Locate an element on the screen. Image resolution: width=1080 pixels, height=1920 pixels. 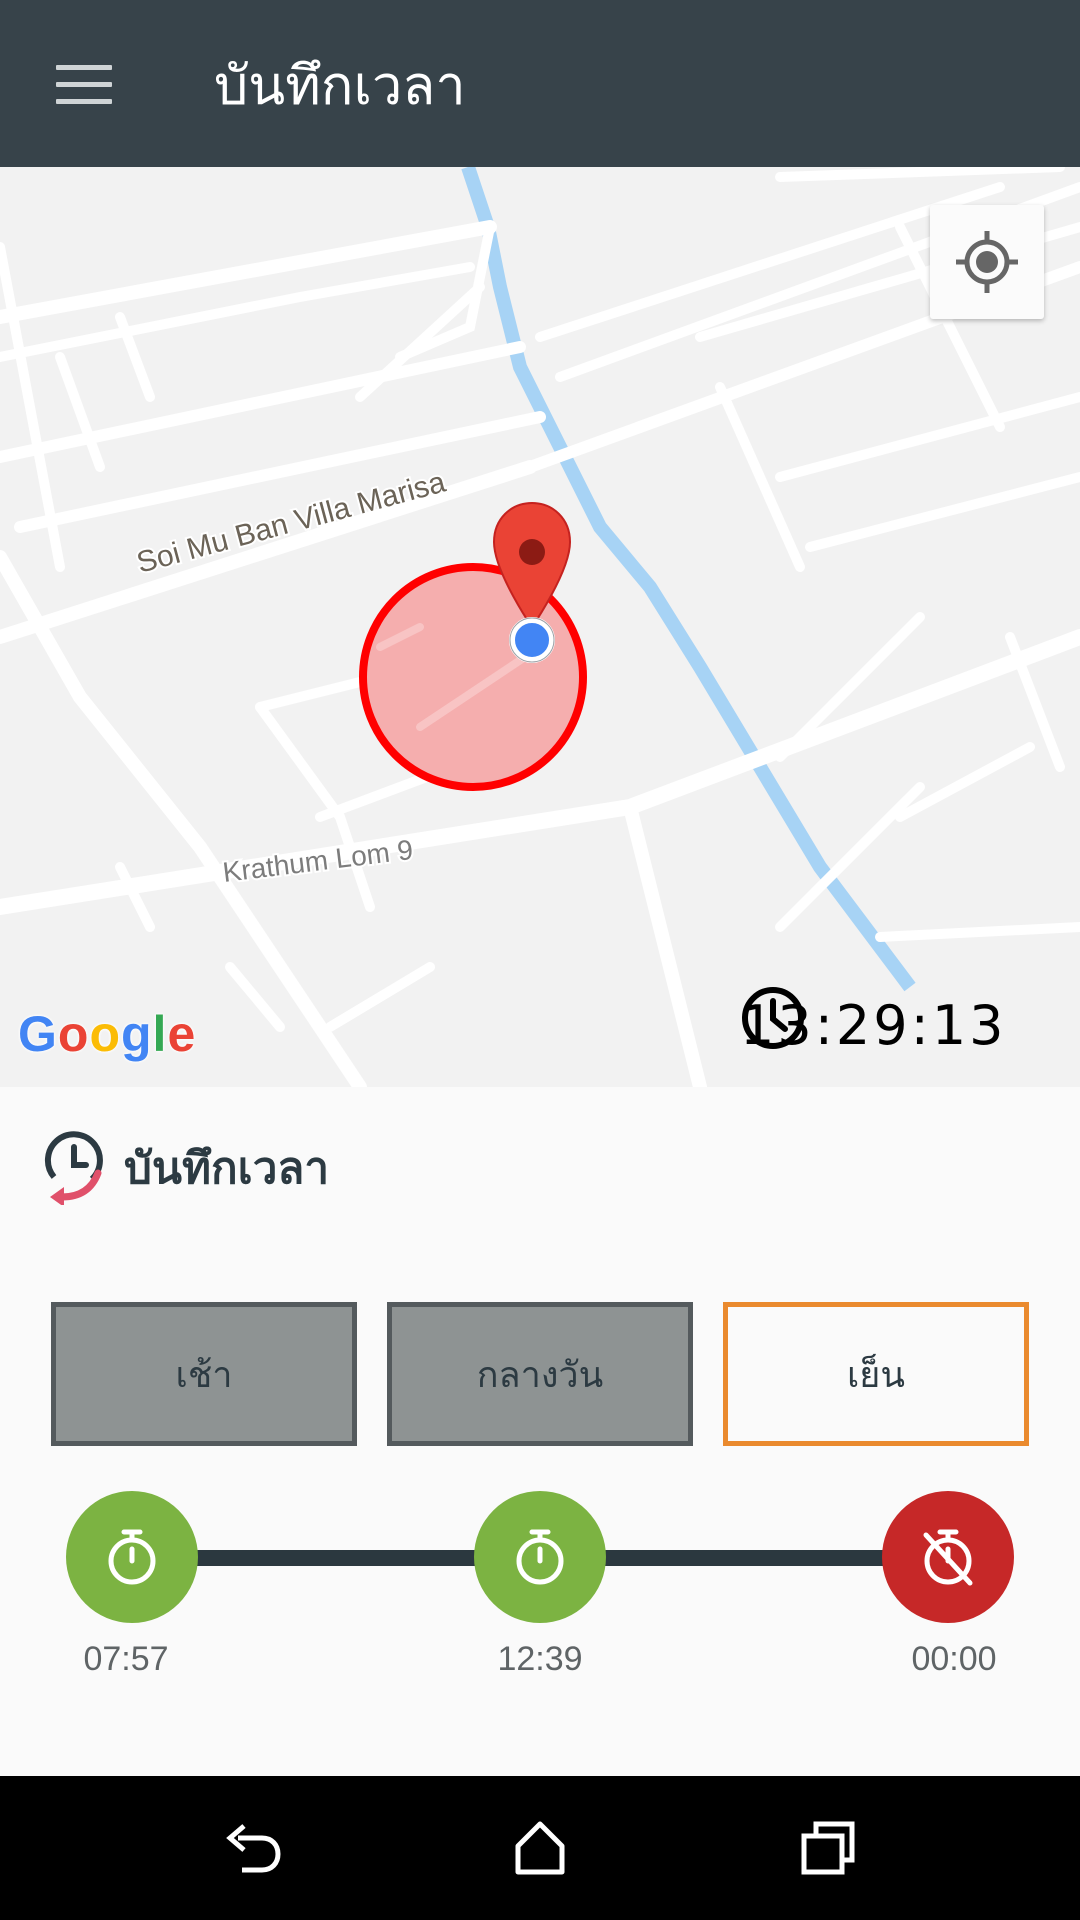
timer-evening is located at coordinates (948, 1557).